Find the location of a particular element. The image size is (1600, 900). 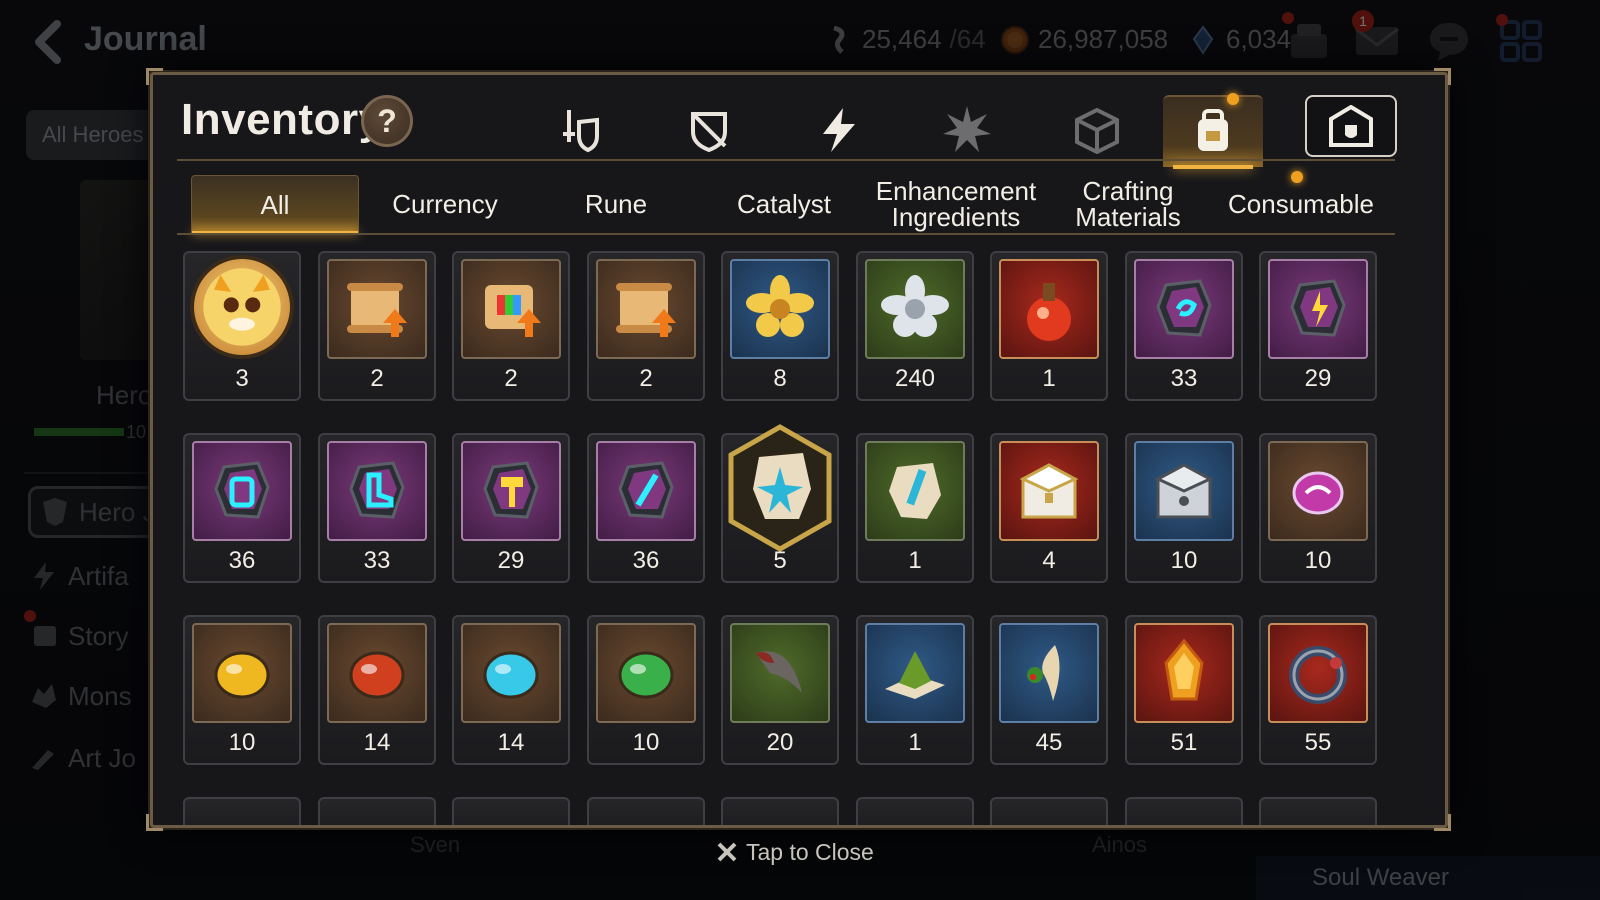

equipment-tab is located at coordinates (581, 130).